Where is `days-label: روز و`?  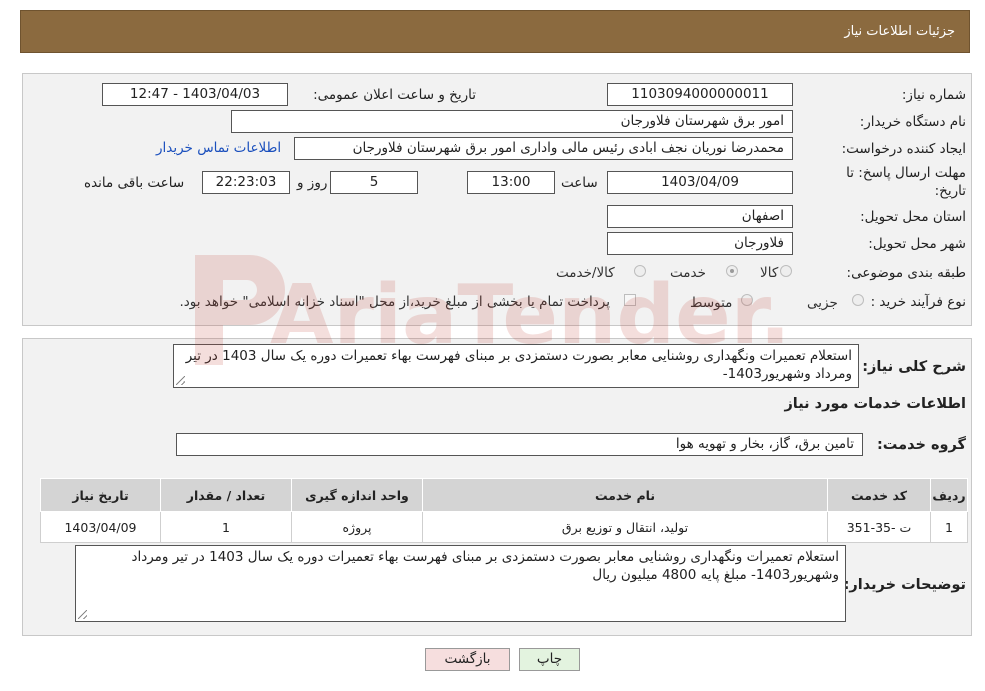
days-label: روز و is located at coordinates (312, 183).